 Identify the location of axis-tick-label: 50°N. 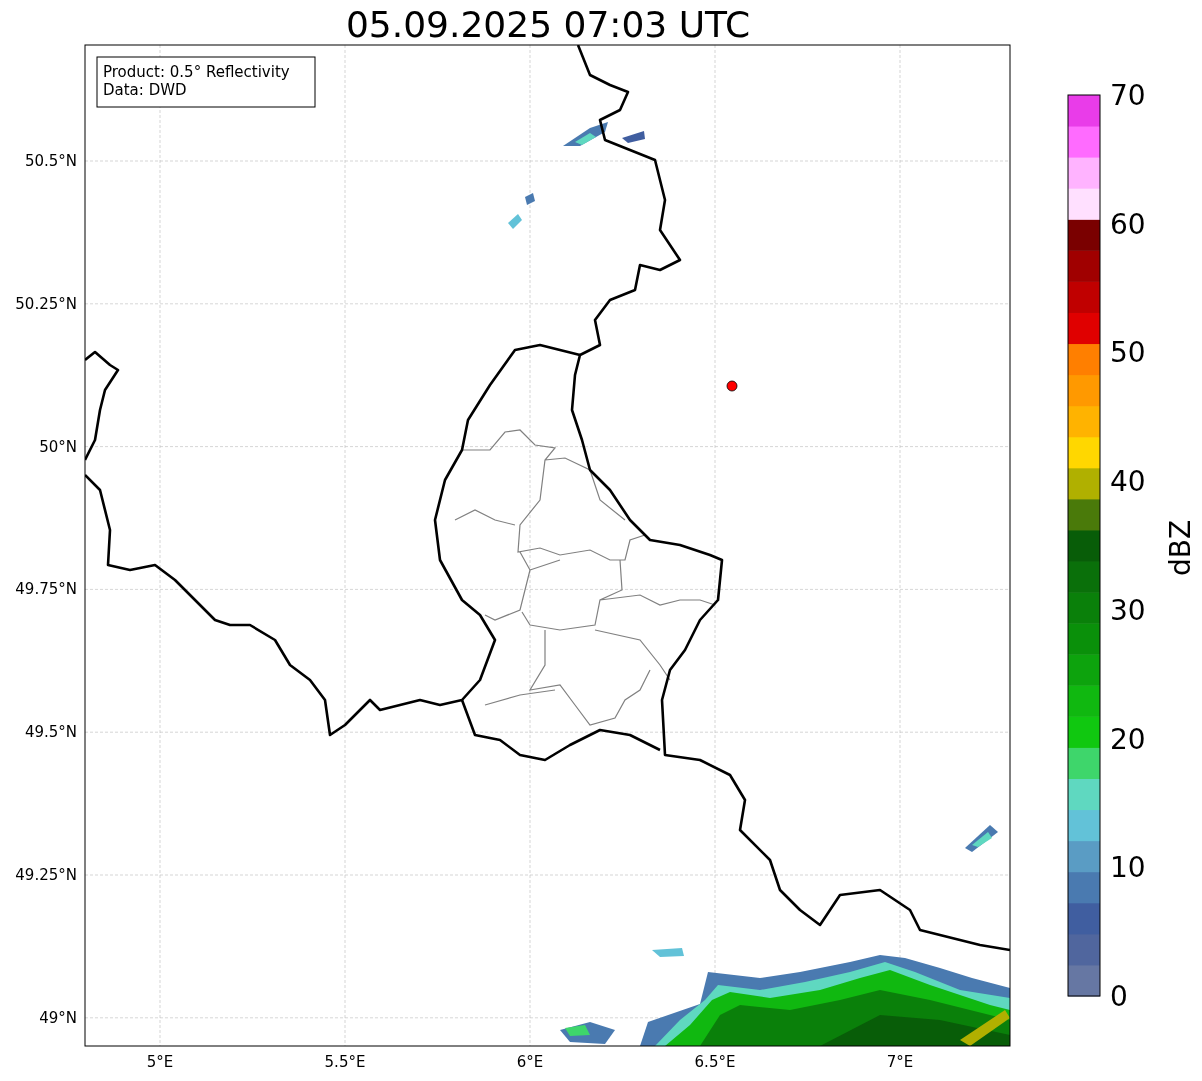
(58, 446).